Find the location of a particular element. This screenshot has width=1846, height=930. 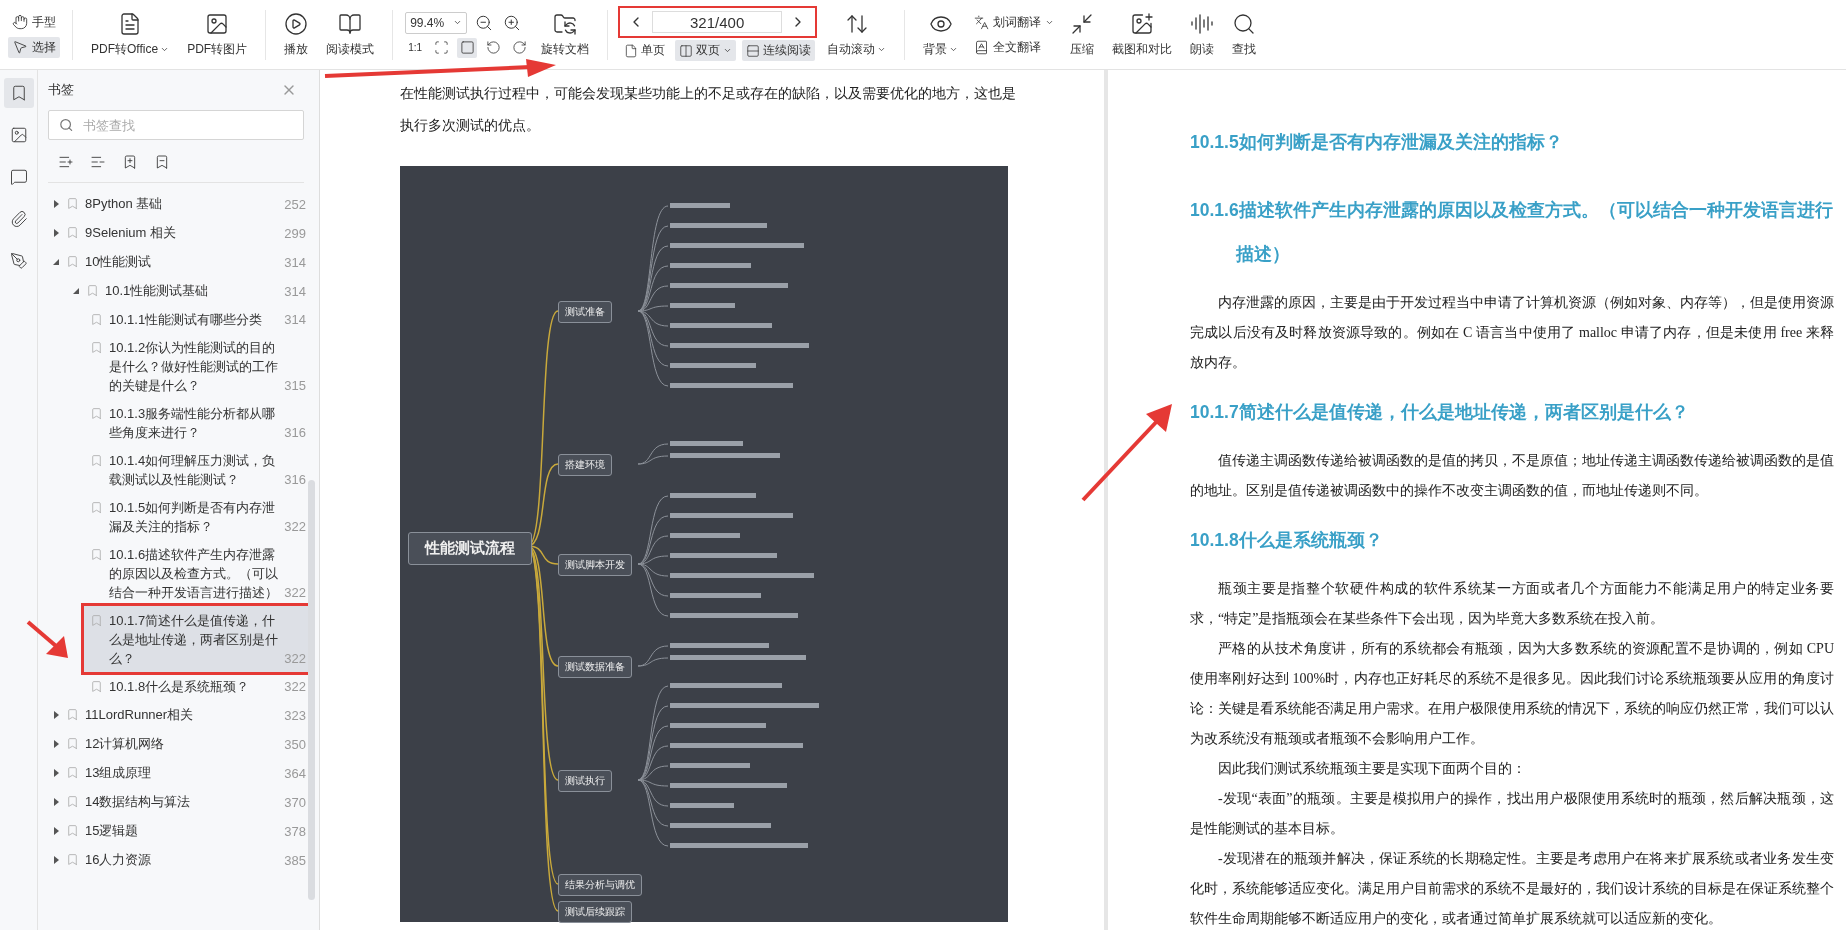

toolbar-button: 查找 is located at coordinates (1244, 34).